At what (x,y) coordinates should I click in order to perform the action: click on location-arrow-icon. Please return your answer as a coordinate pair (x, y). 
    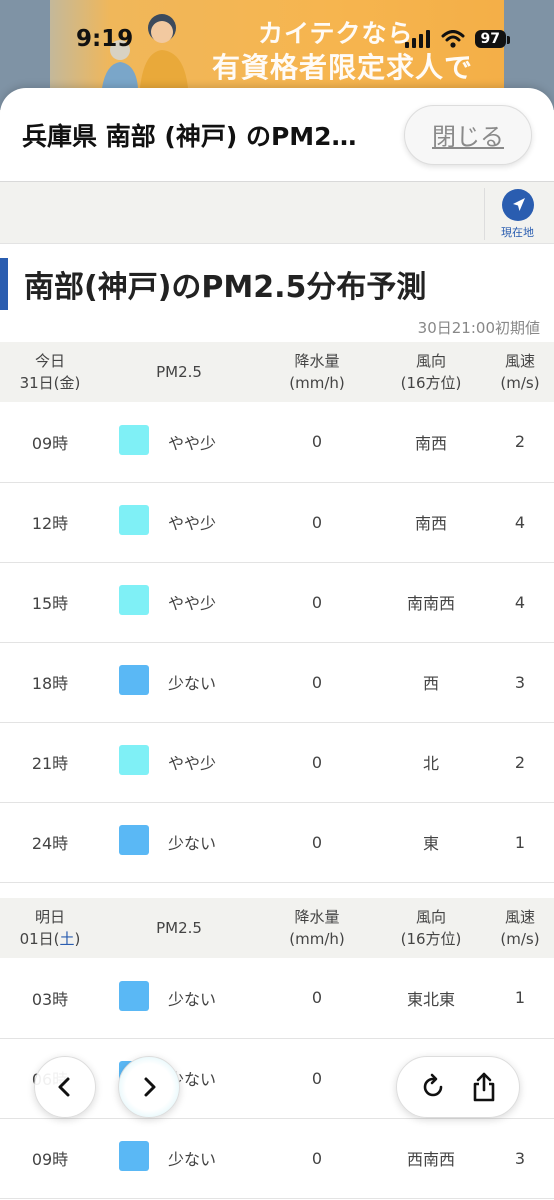
    Looking at the image, I should click on (517, 205).